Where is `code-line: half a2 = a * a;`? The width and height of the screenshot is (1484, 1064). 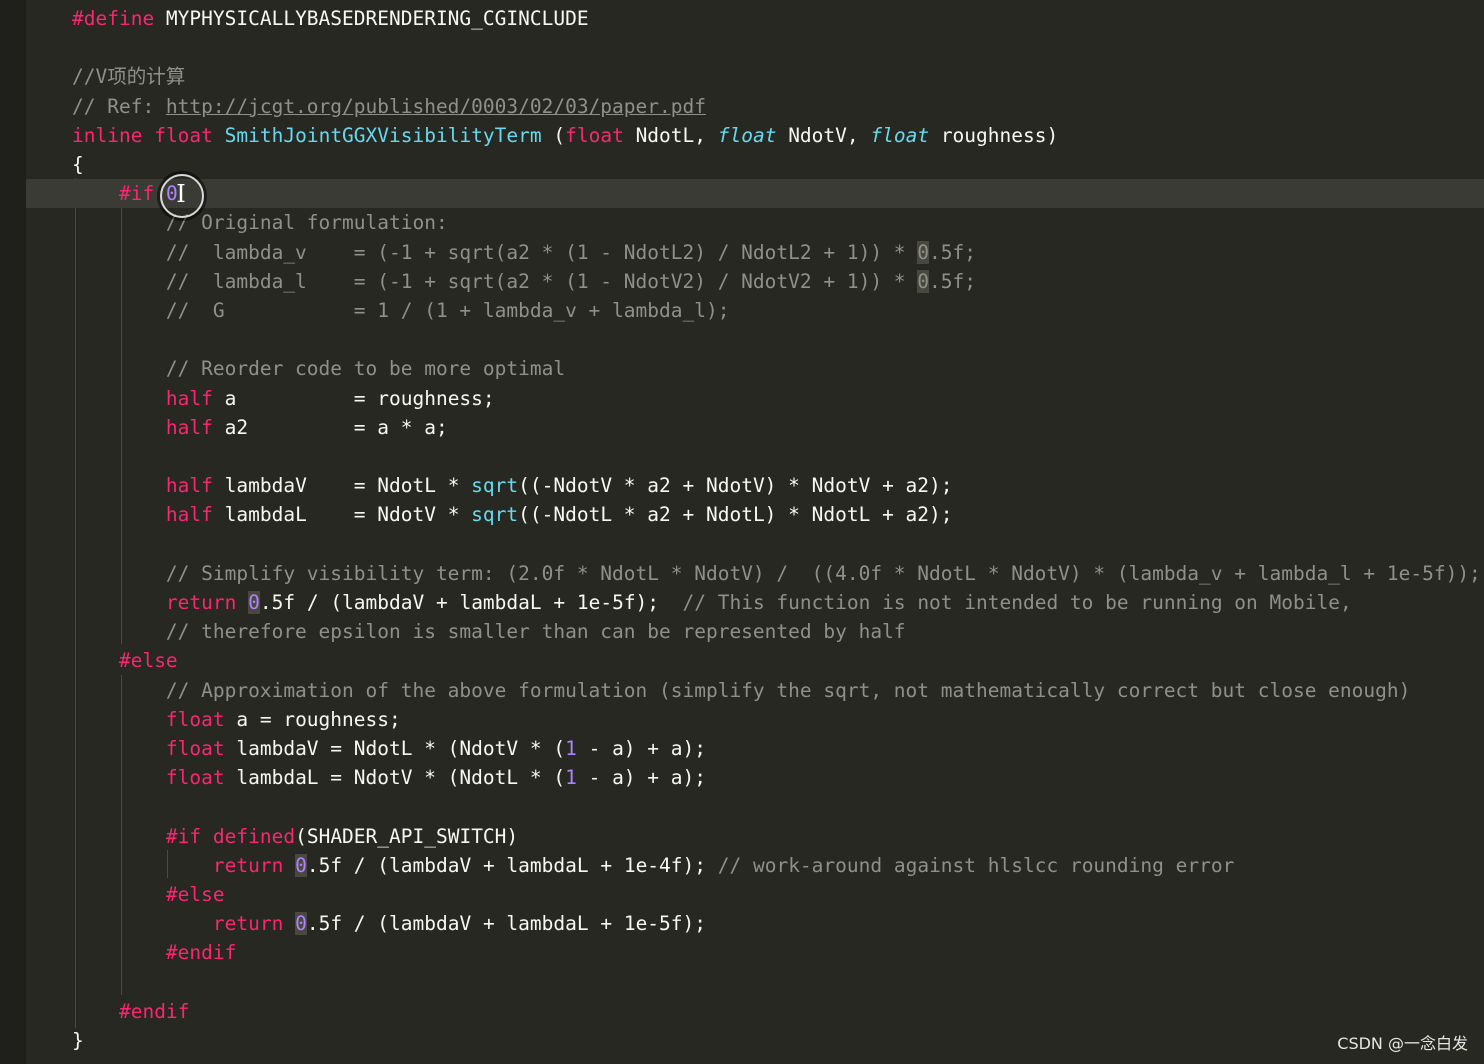 code-line: half a2 = a * a; is located at coordinates (755, 427).